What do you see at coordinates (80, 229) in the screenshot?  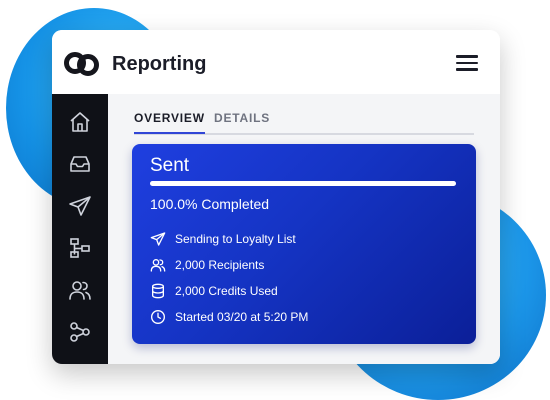 I see `sidebar` at bounding box center [80, 229].